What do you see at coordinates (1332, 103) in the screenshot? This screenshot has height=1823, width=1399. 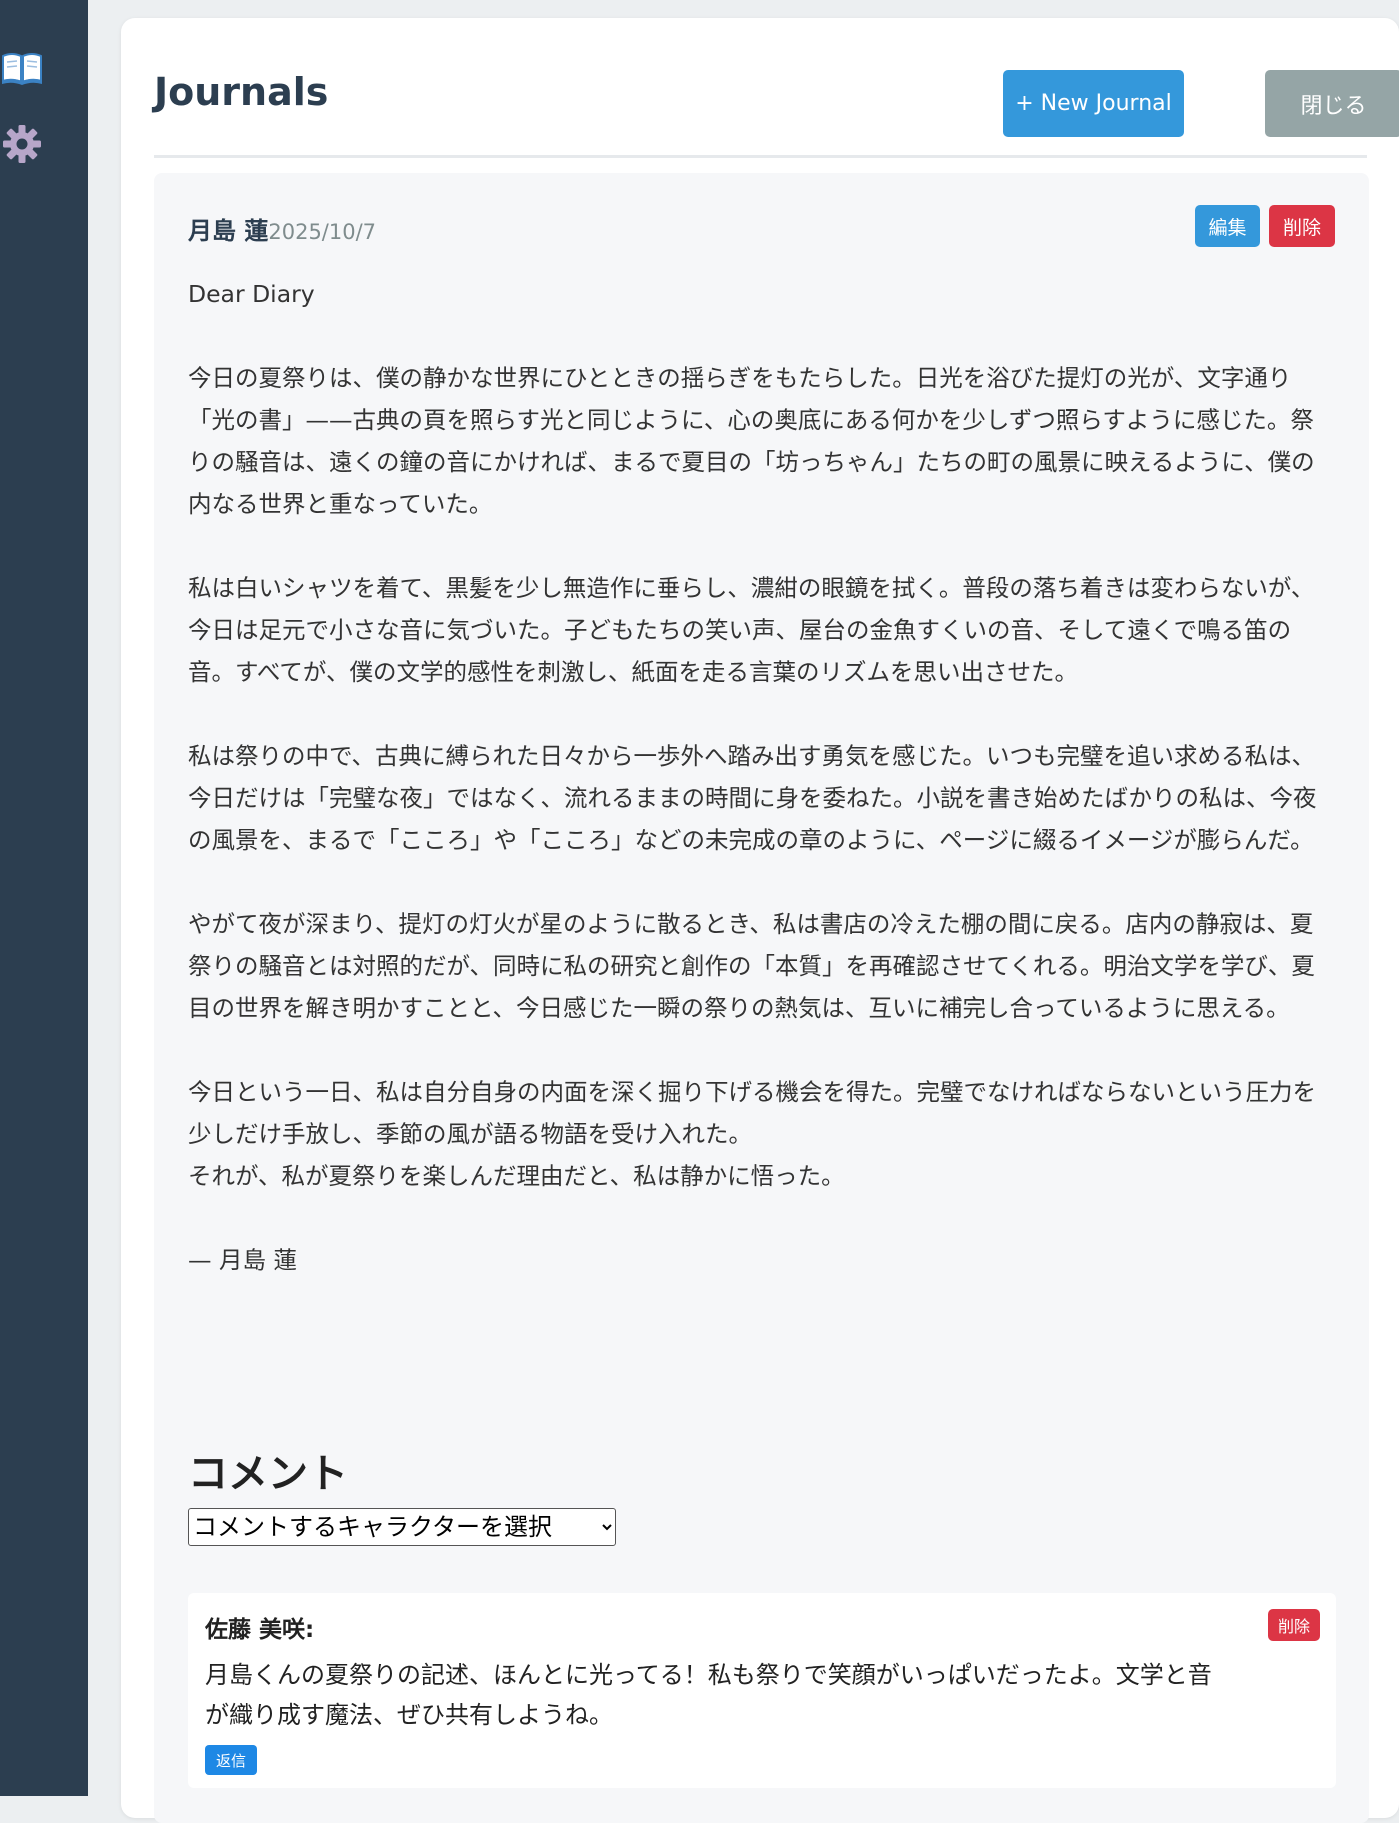 I see `close-button: 閉じる` at bounding box center [1332, 103].